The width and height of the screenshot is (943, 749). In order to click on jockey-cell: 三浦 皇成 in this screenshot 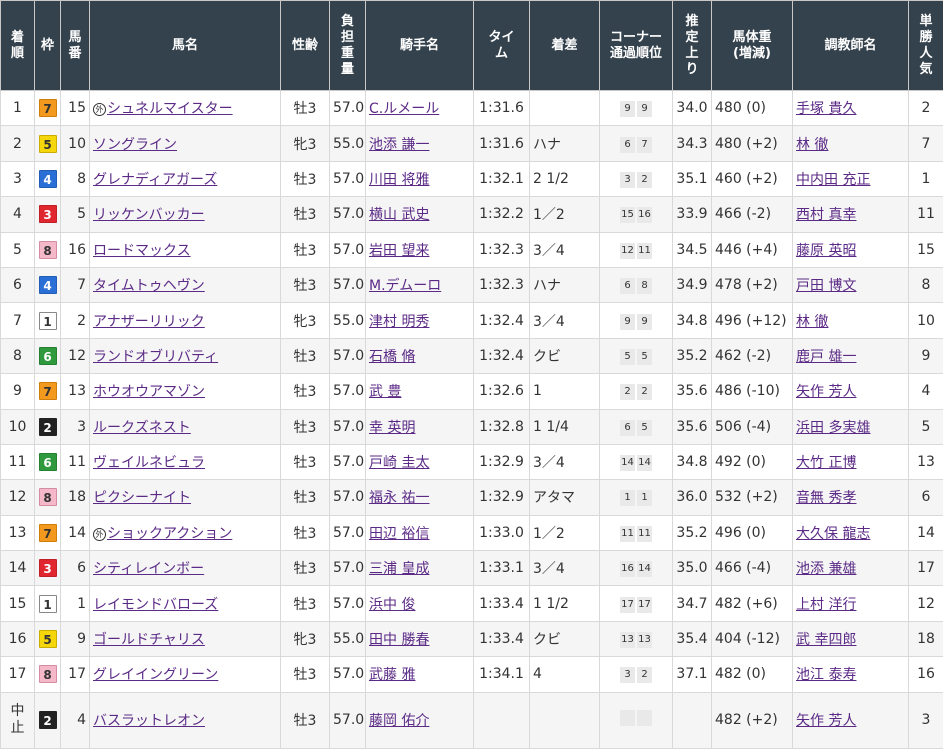, I will do `click(420, 568)`.